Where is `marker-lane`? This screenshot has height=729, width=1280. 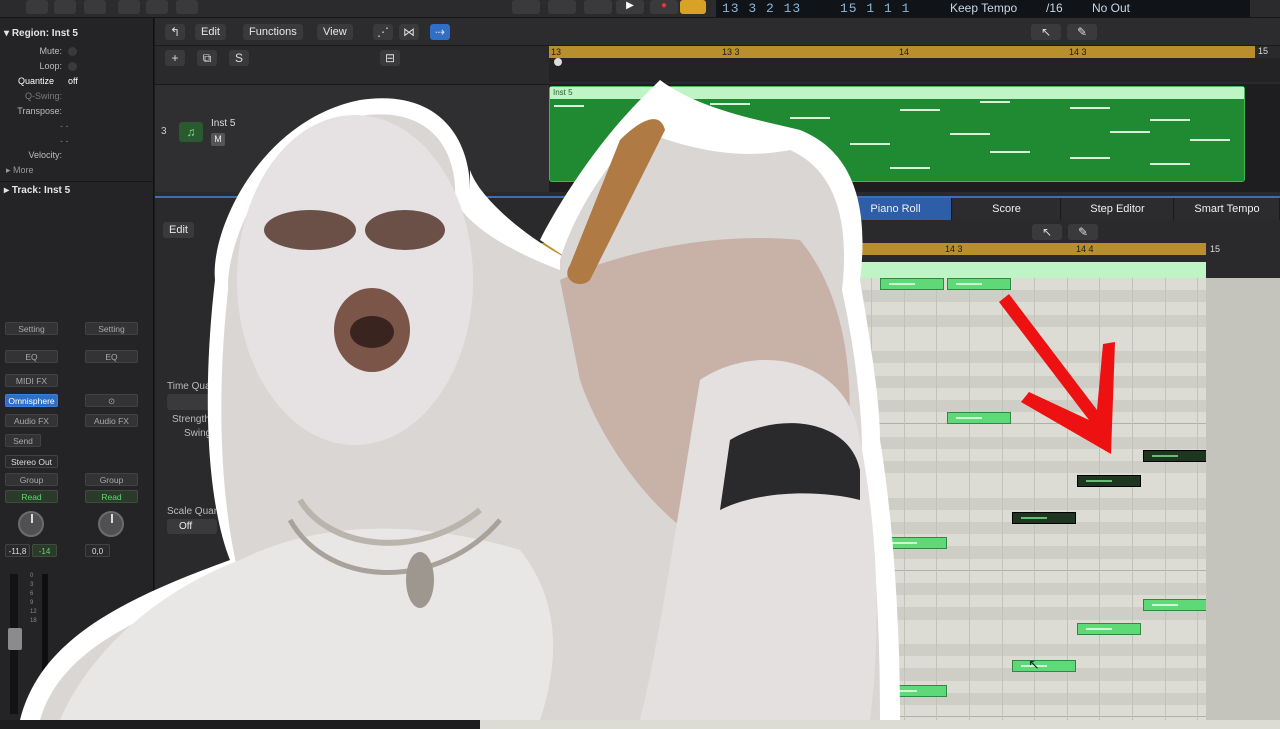 marker-lane is located at coordinates (914, 70).